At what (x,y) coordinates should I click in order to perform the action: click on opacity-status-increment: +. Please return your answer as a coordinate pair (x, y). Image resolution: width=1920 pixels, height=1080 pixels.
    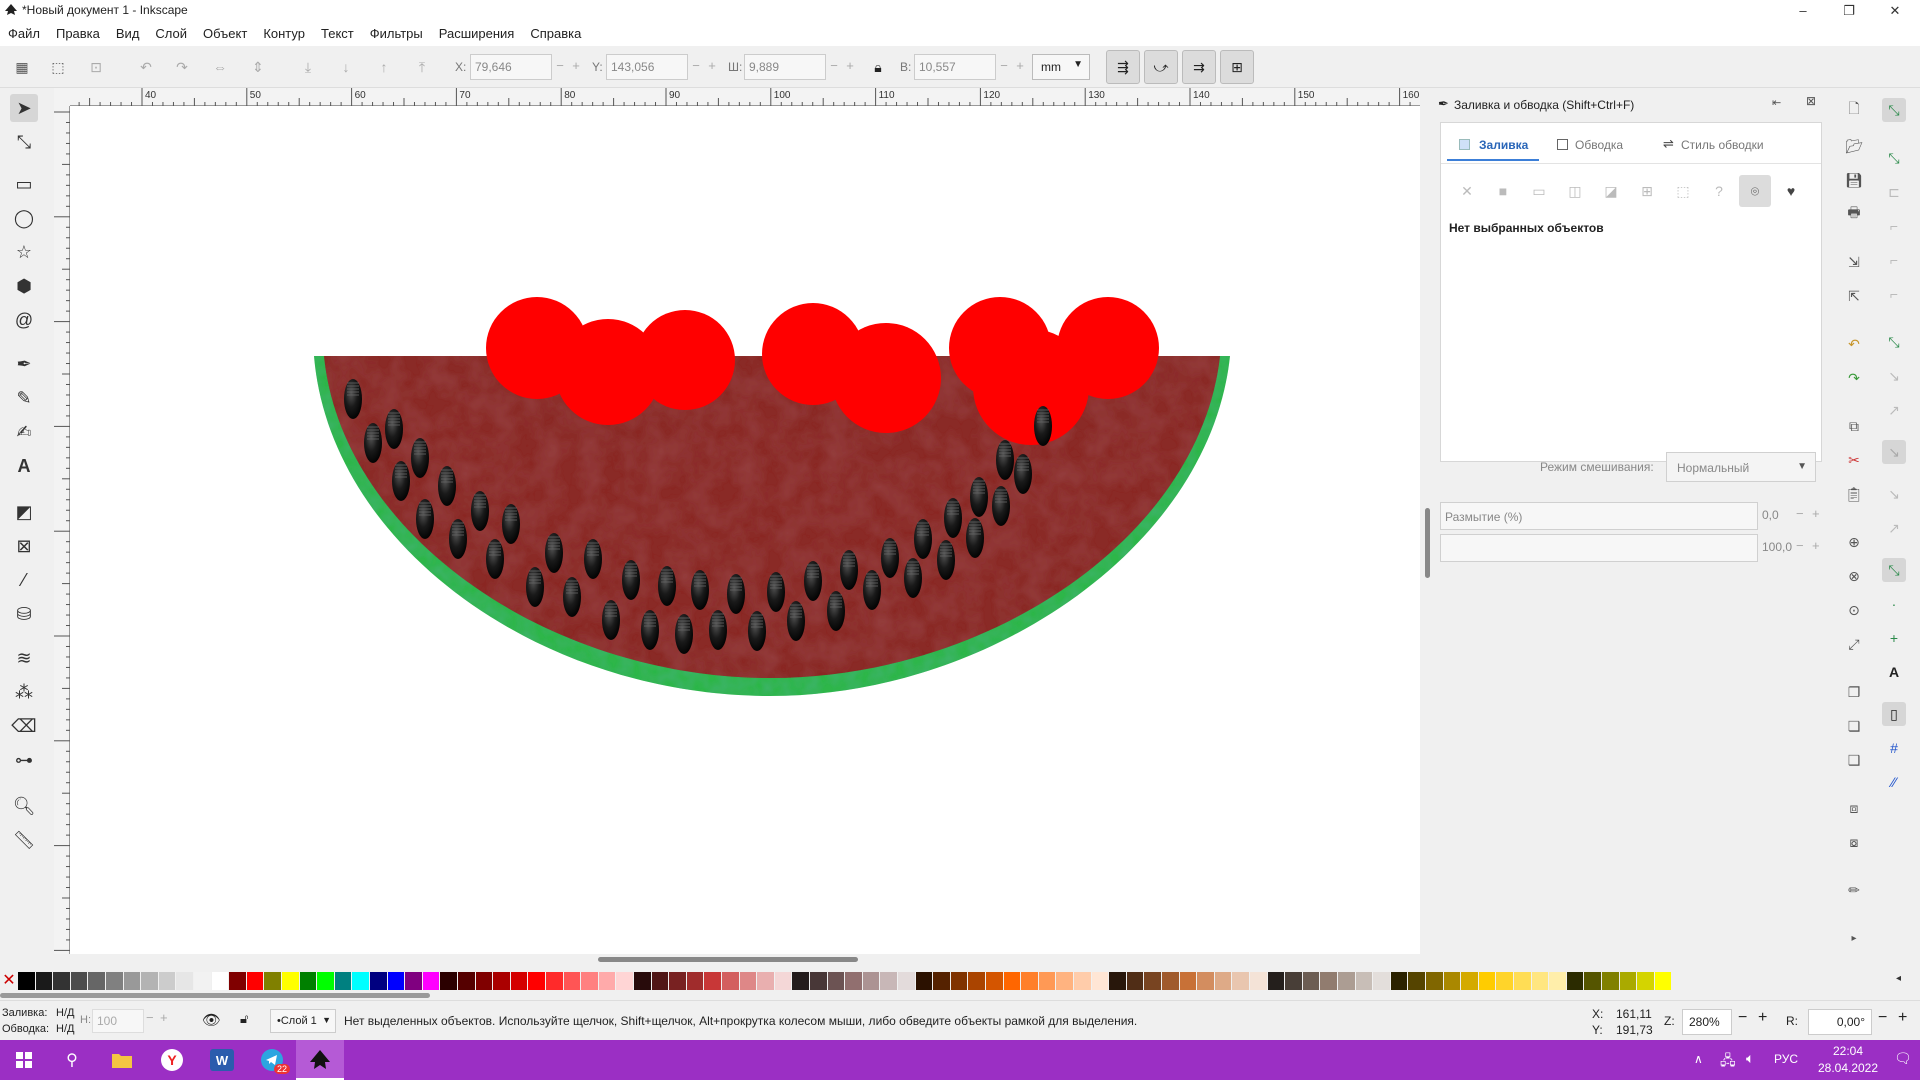
    Looking at the image, I should click on (164, 1017).